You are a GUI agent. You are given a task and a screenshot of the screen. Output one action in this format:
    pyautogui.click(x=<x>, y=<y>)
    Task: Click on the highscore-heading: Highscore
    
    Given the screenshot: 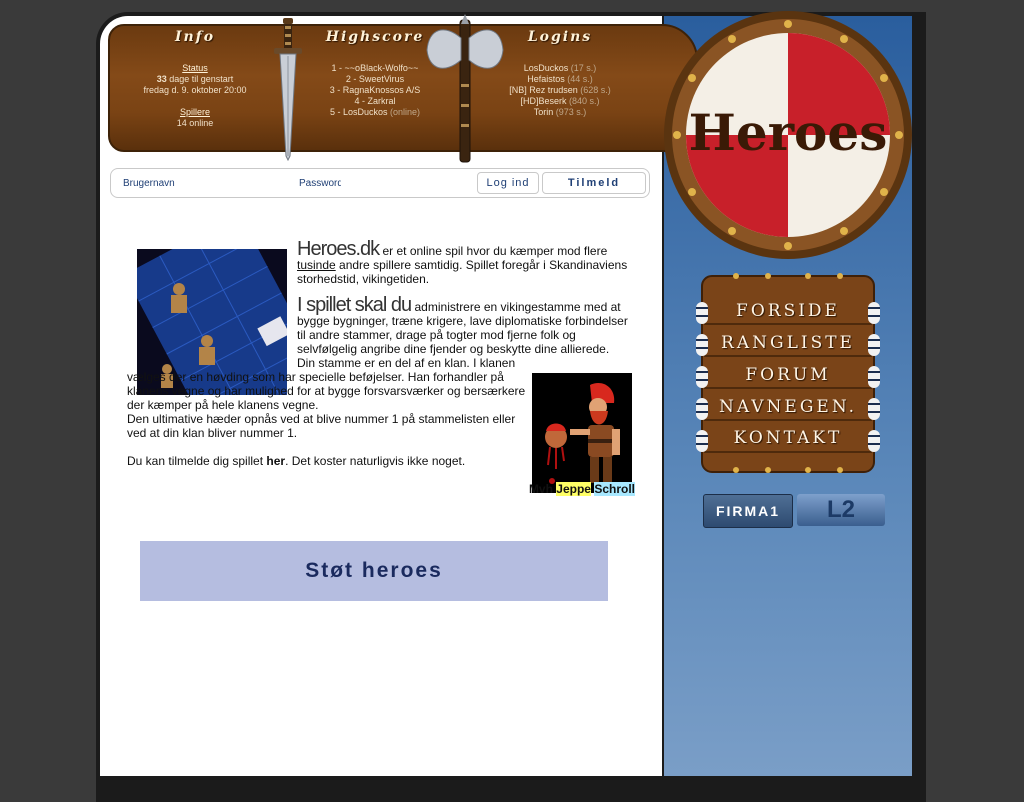 What is the action you would take?
    pyautogui.click(x=375, y=37)
    